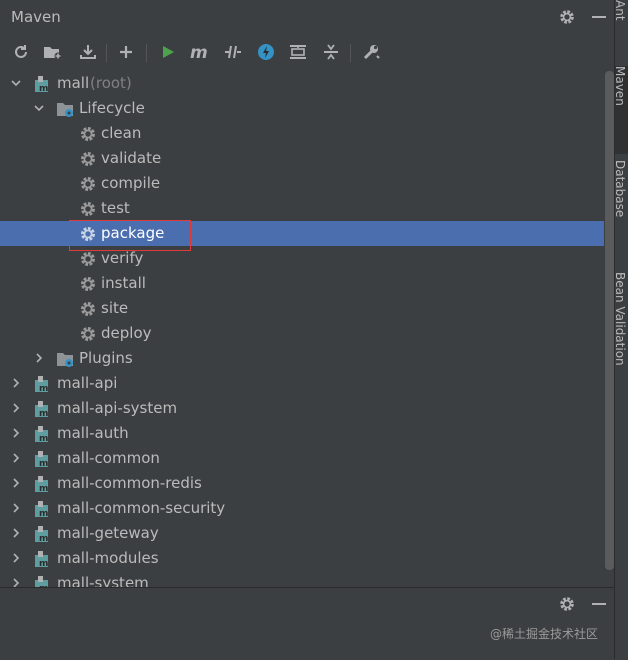  What do you see at coordinates (302, 358) in the screenshot?
I see `tree-node-plugins: Plugins` at bounding box center [302, 358].